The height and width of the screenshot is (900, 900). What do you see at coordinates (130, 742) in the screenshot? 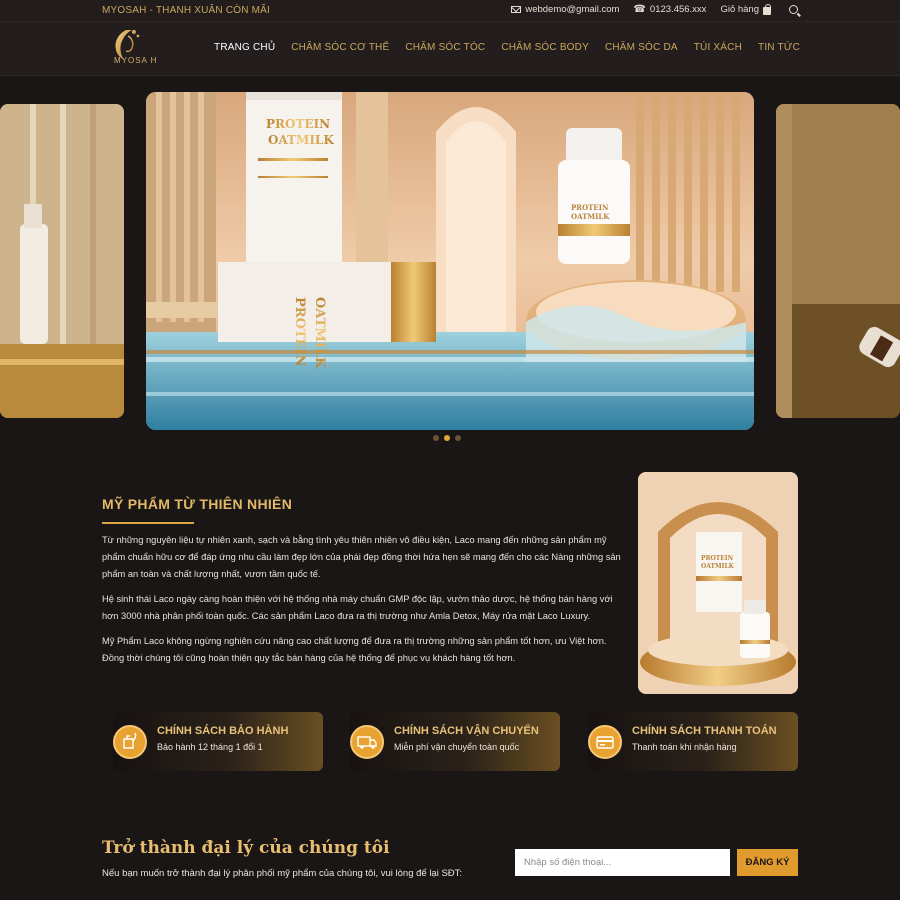
I see `warranty-icon` at bounding box center [130, 742].